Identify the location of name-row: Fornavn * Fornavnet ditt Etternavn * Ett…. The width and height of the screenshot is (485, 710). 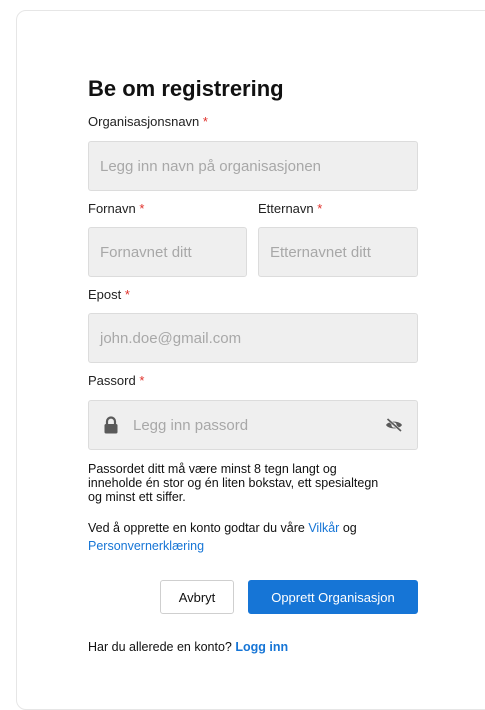
(253, 239).